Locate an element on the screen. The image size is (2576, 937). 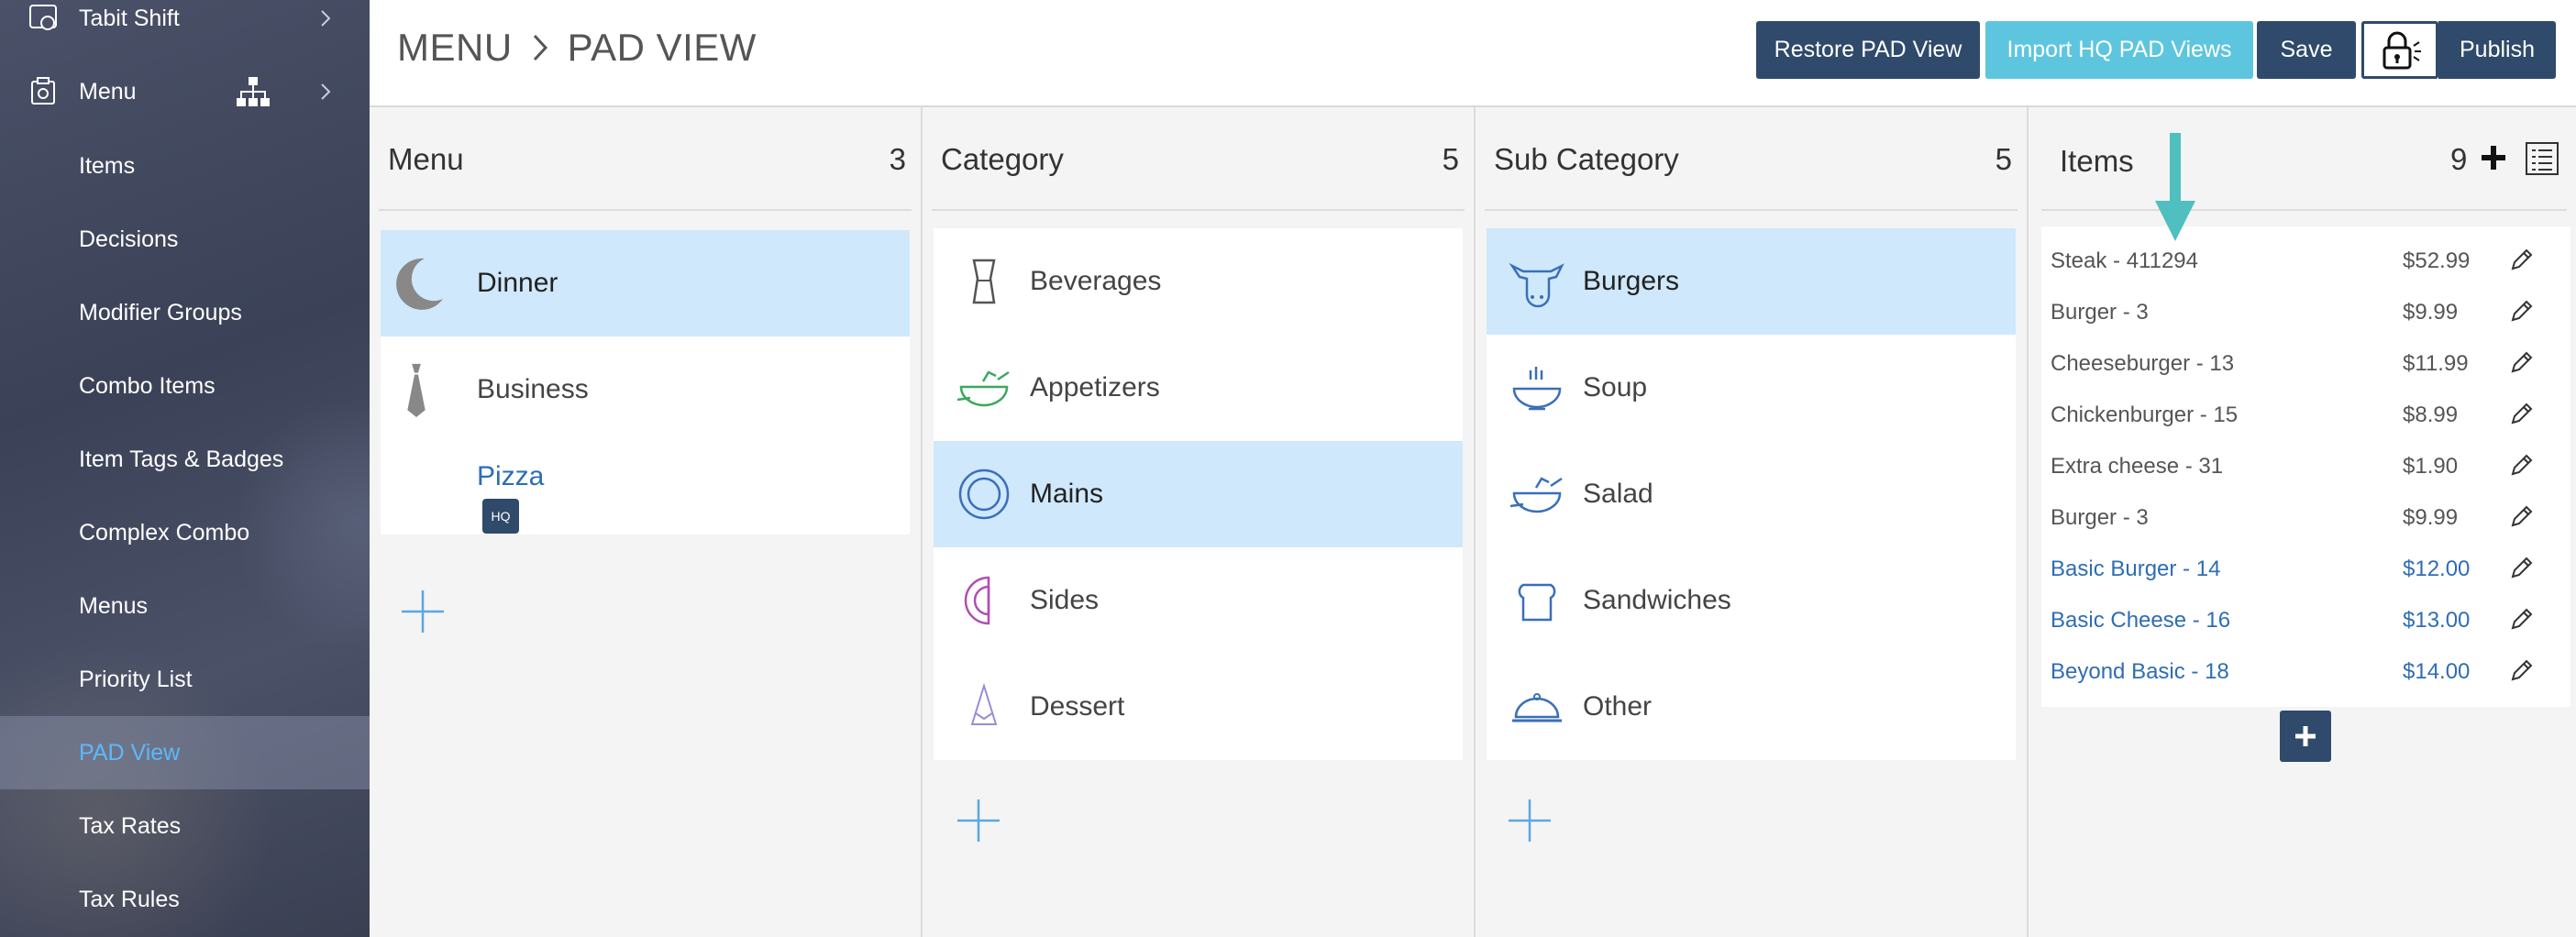
list-item: Business is located at coordinates (645, 389).